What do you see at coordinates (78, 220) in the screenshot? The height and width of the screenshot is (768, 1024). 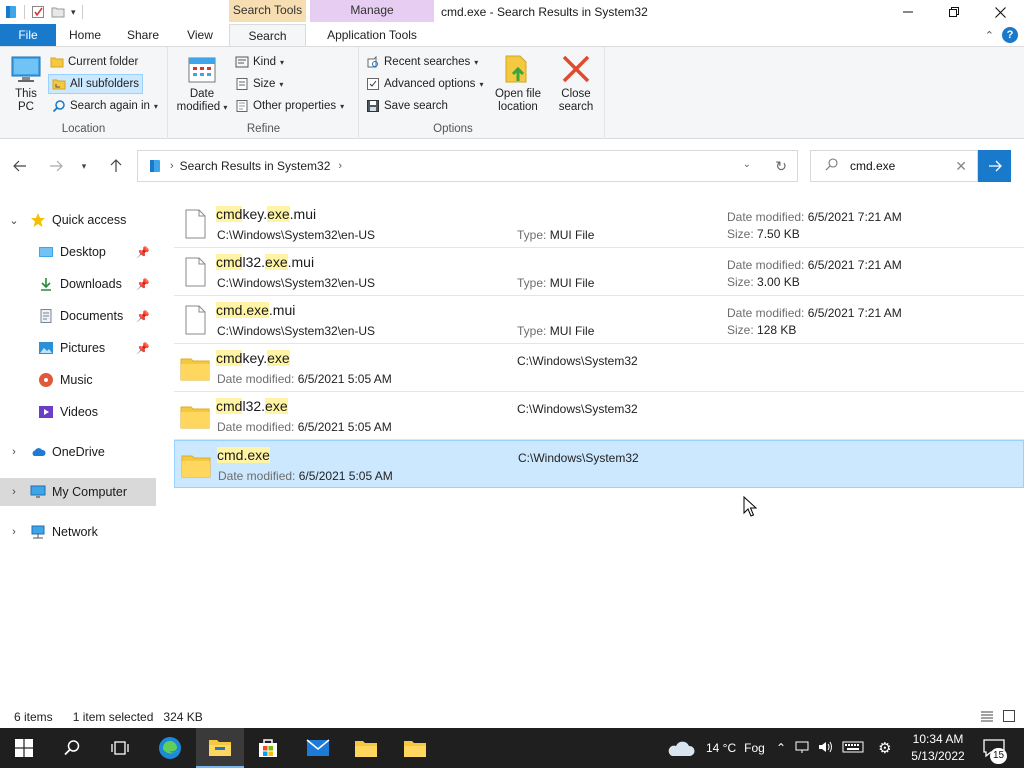 I see `nav-quick-access: ⌄ Quick access` at bounding box center [78, 220].